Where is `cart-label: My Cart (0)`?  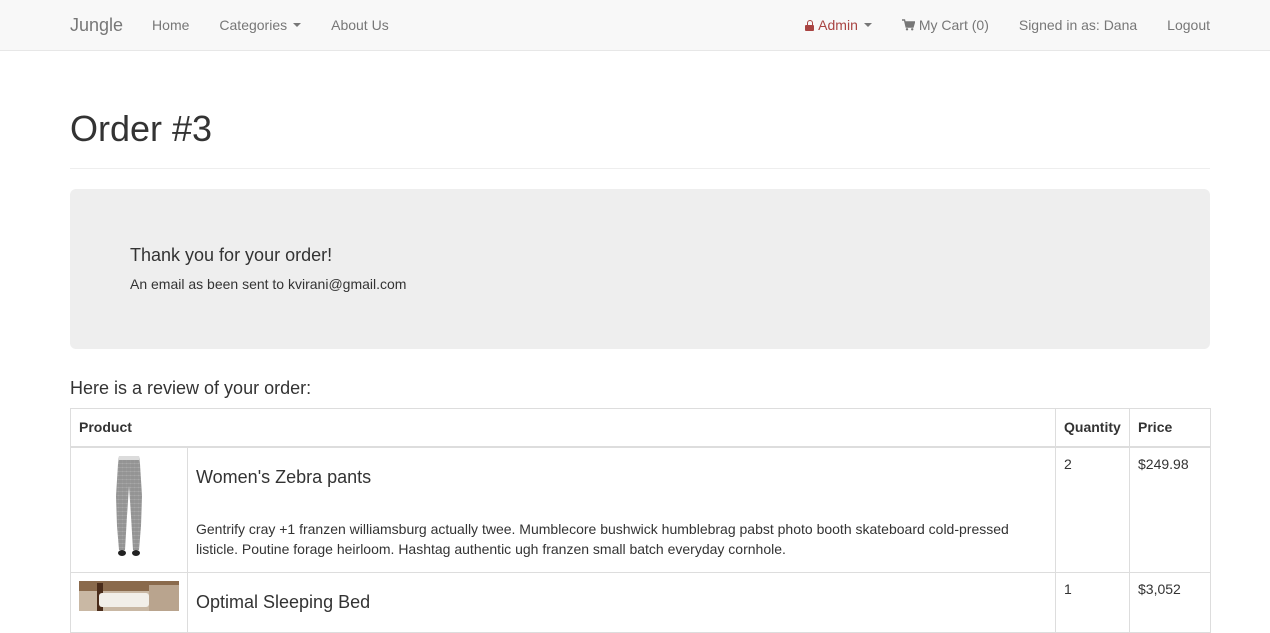 cart-label: My Cart (0) is located at coordinates (953, 25).